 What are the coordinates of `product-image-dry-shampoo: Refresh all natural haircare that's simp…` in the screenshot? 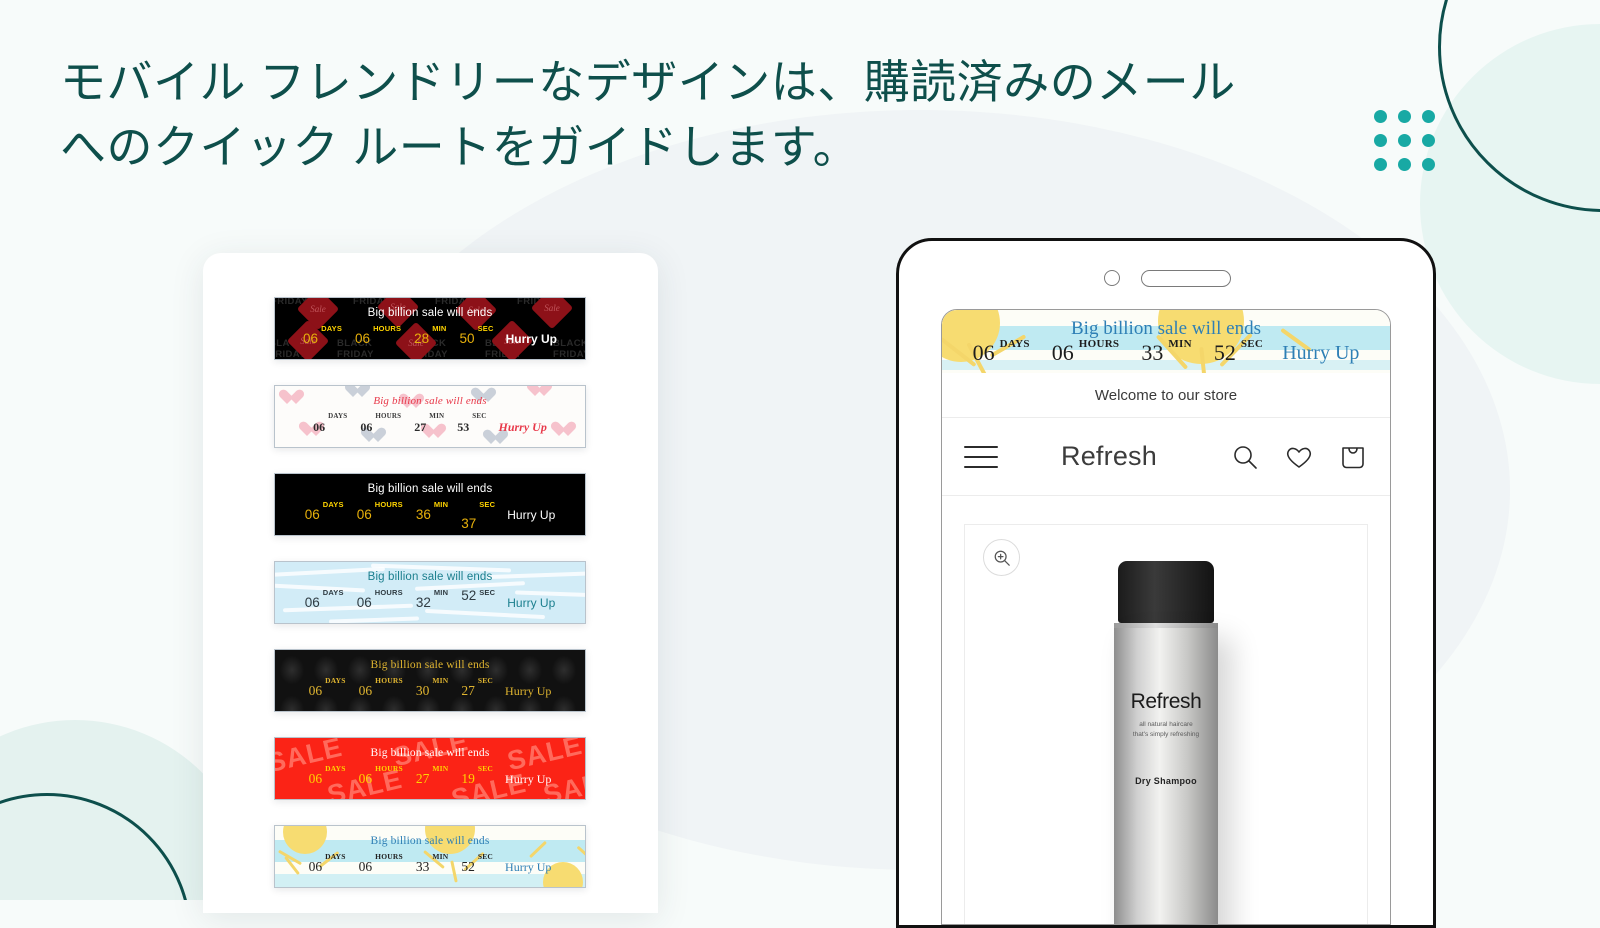 It's located at (1166, 742).